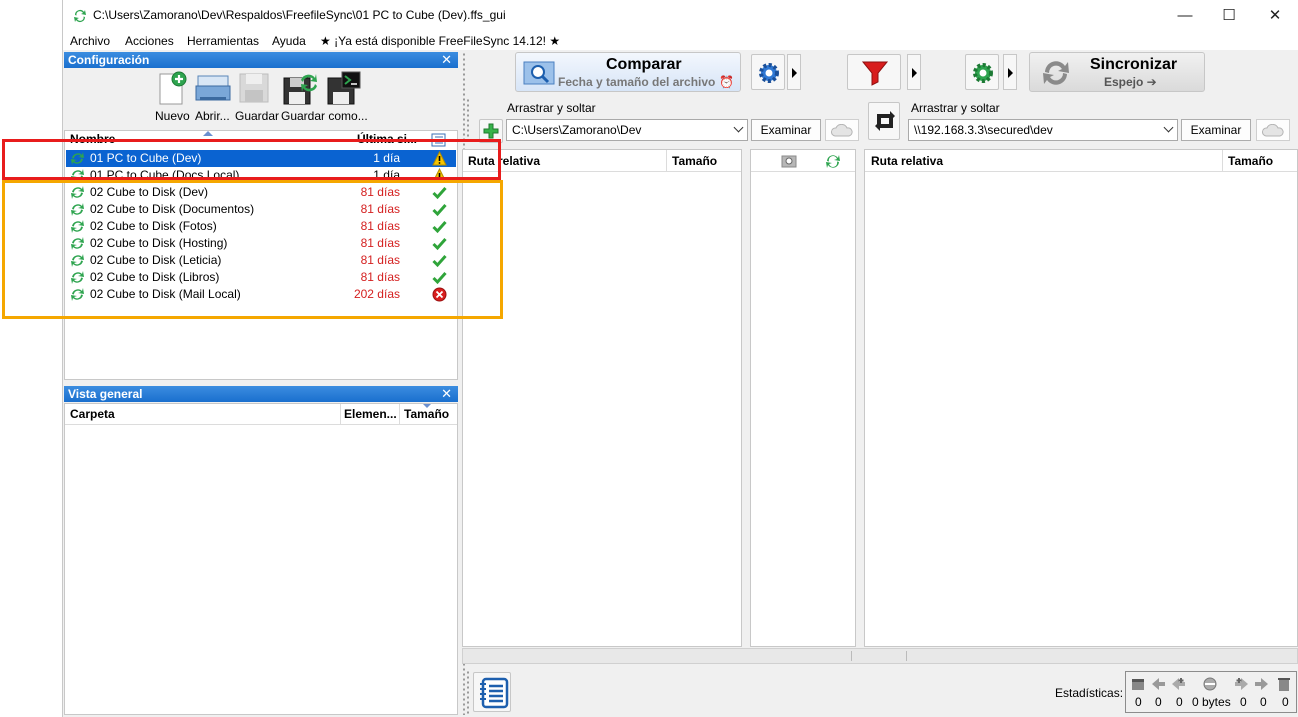  I want to click on left-column-size: Tamaño, so click(694, 161).